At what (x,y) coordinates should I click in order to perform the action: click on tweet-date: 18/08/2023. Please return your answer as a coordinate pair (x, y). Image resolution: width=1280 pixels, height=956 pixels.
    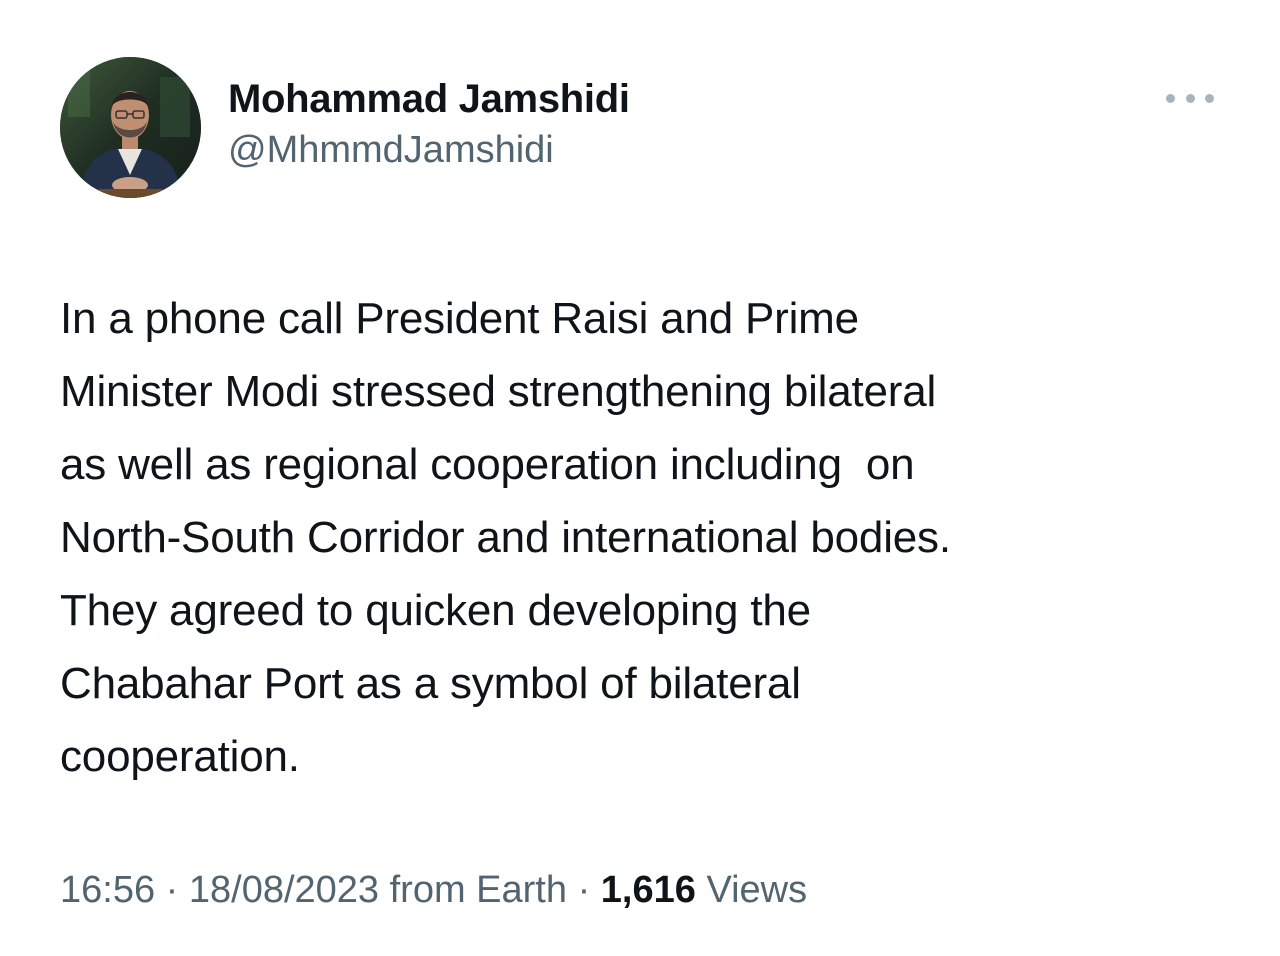
    Looking at the image, I should click on (284, 890).